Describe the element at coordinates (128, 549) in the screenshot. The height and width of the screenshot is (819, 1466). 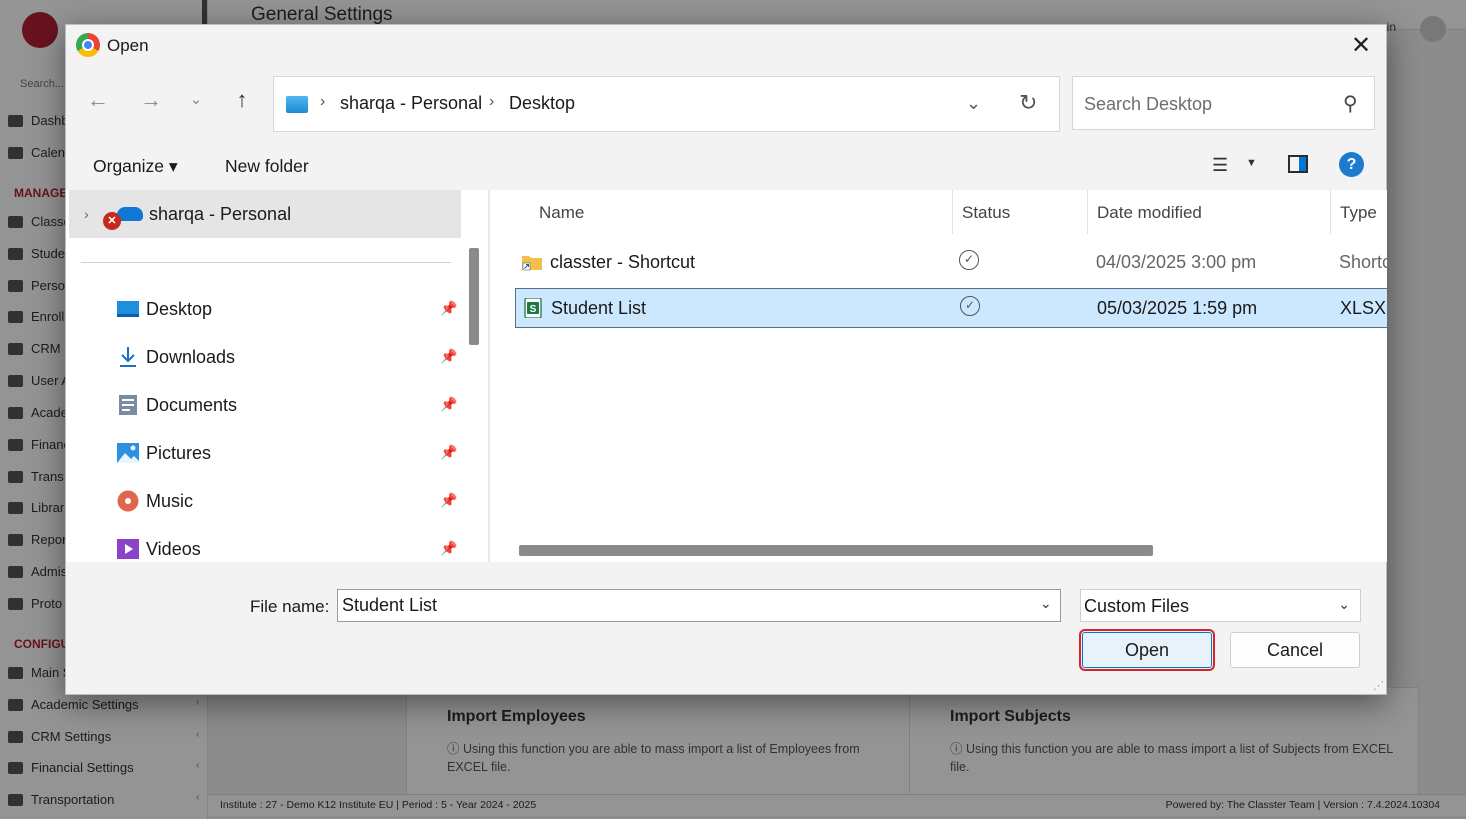
I see `videos-icon` at that location.